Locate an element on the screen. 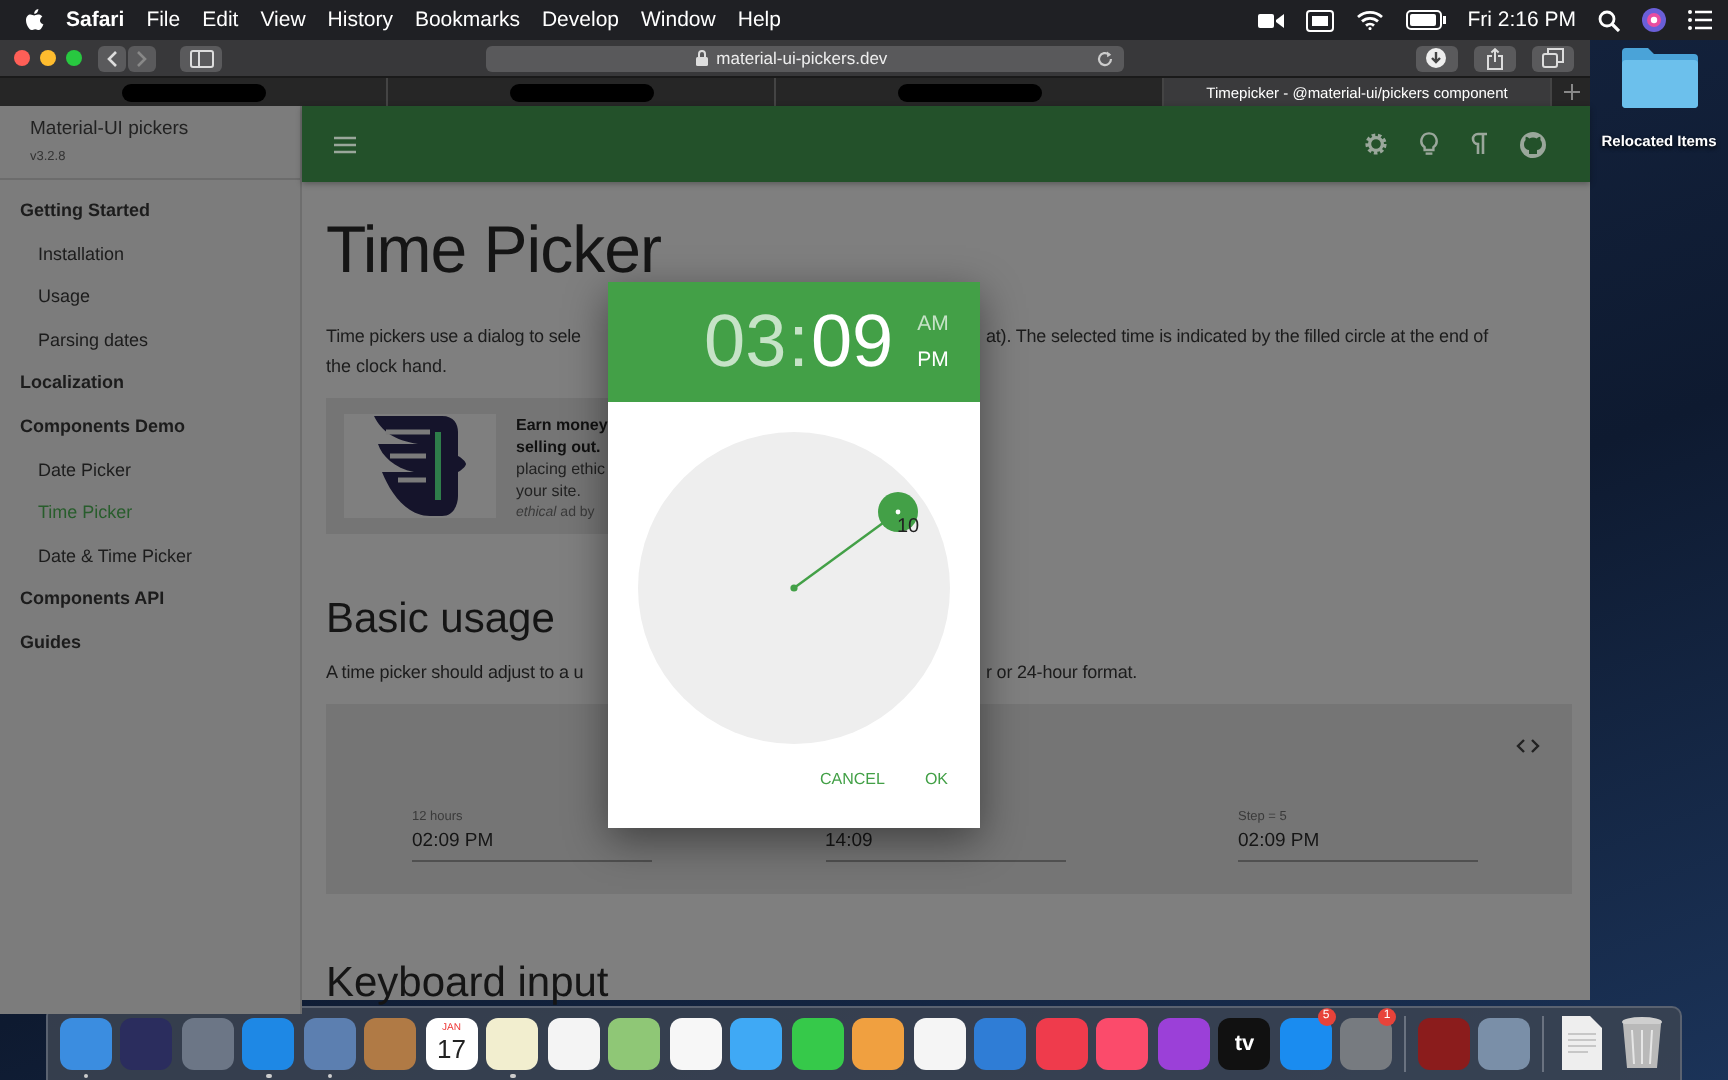  sidebar-icon is located at coordinates (201, 58).